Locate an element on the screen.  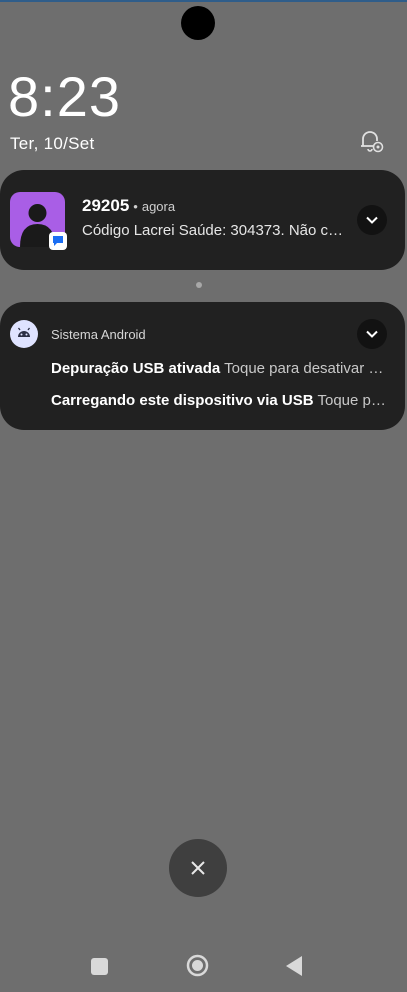
usb-charging-title: Carregando este dispositivo via USB is located at coordinates (182, 400).